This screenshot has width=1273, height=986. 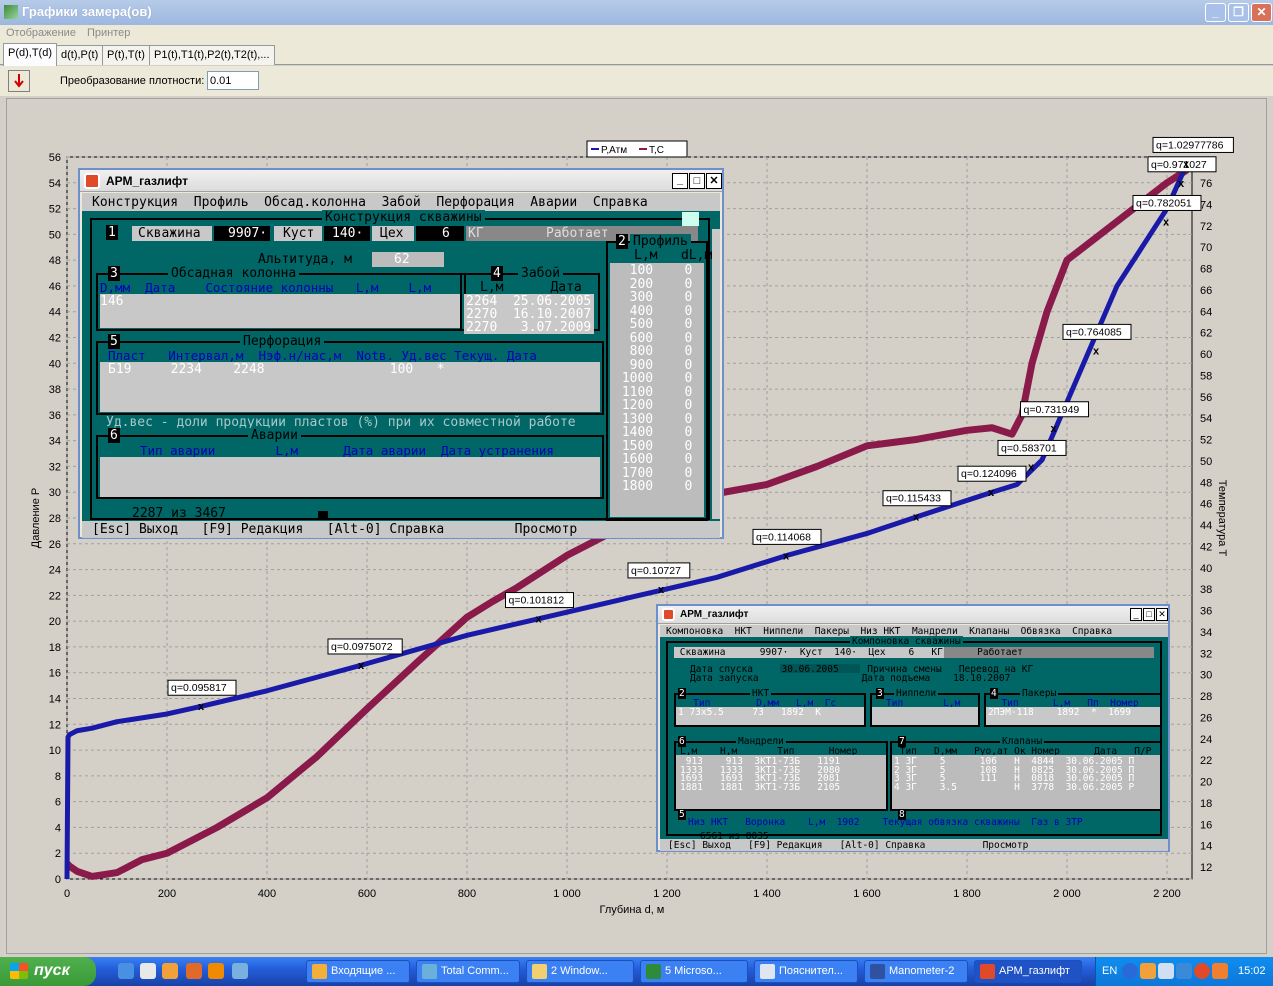 I want to click on language-indicator: EN, so click(x=1109, y=971).